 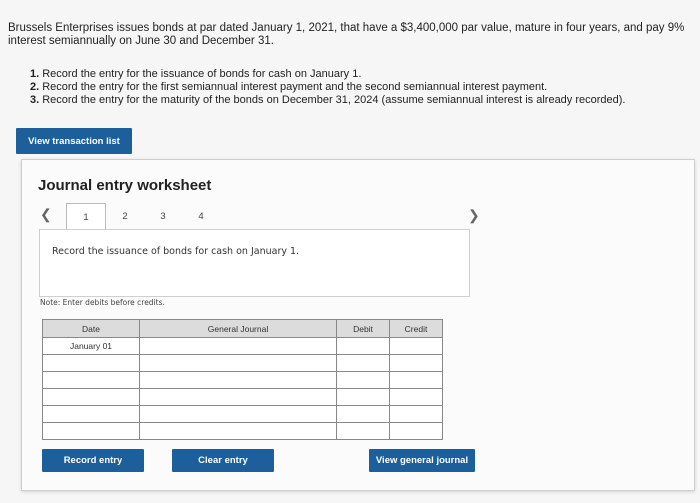 What do you see at coordinates (93, 460) in the screenshot?
I see `record-entry-button: Record entry` at bounding box center [93, 460].